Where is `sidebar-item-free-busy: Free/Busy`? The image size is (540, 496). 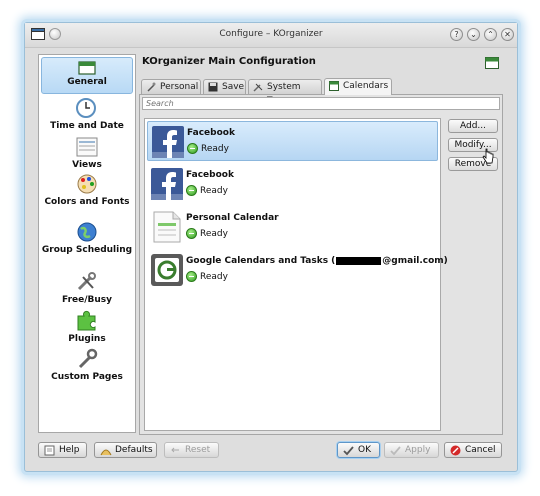 sidebar-item-free-busy: Free/Busy is located at coordinates (87, 288).